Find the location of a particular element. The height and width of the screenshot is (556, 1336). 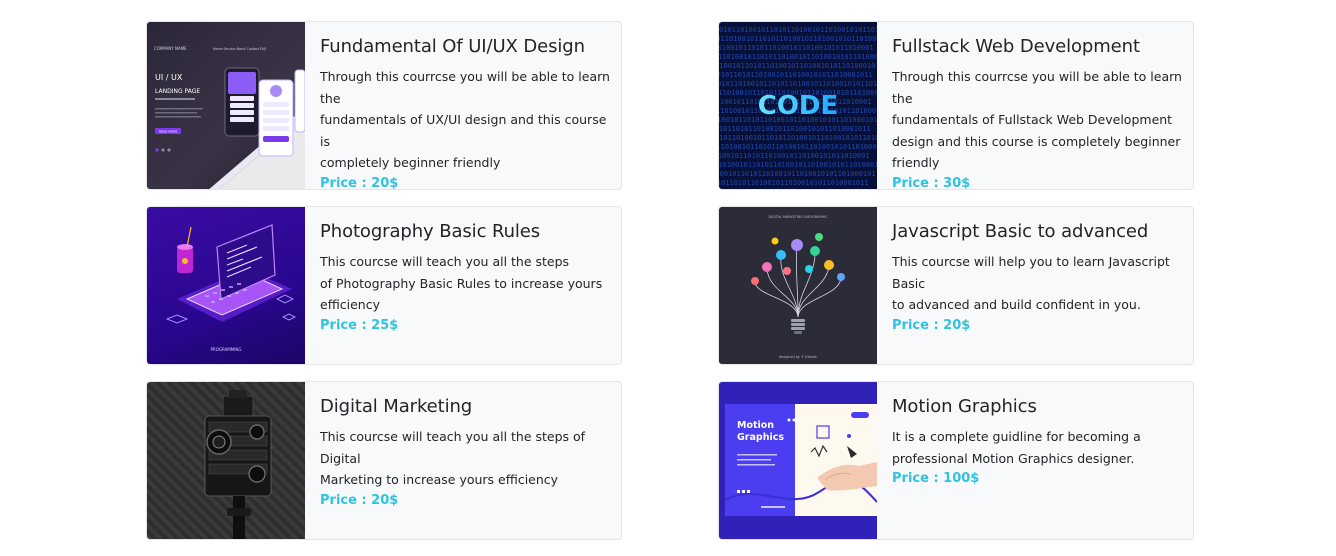

thumb-footer-text: designed by ⚘ freepik is located at coordinates (798, 357).